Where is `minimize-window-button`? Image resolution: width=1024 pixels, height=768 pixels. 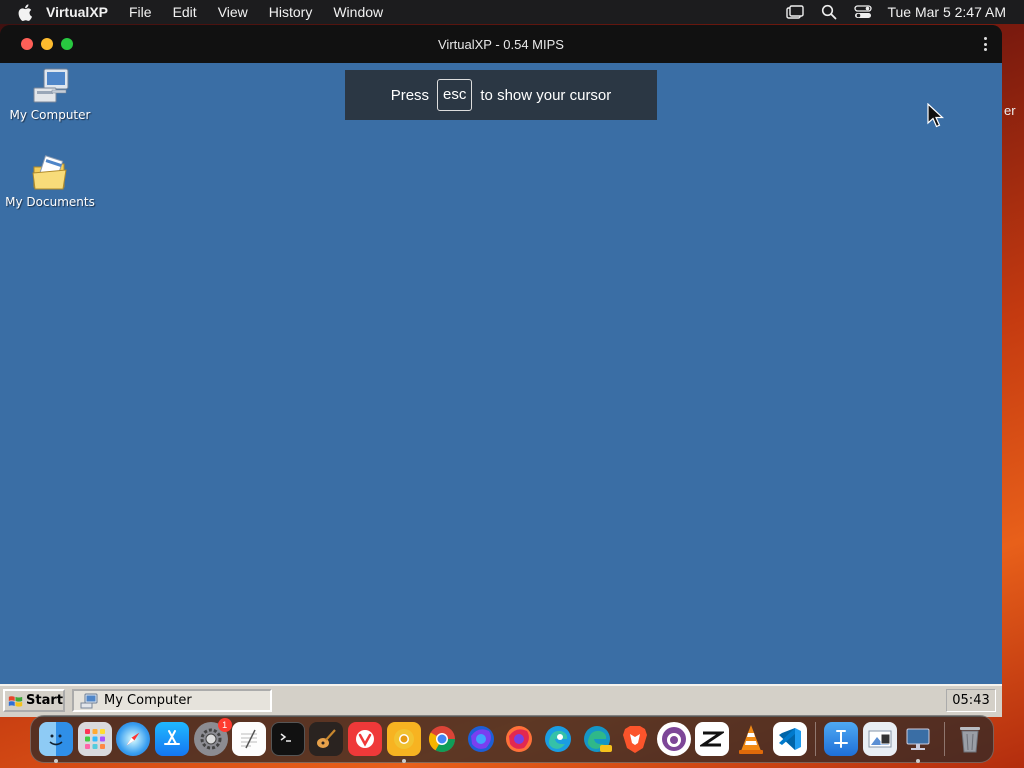 minimize-window-button is located at coordinates (47, 44).